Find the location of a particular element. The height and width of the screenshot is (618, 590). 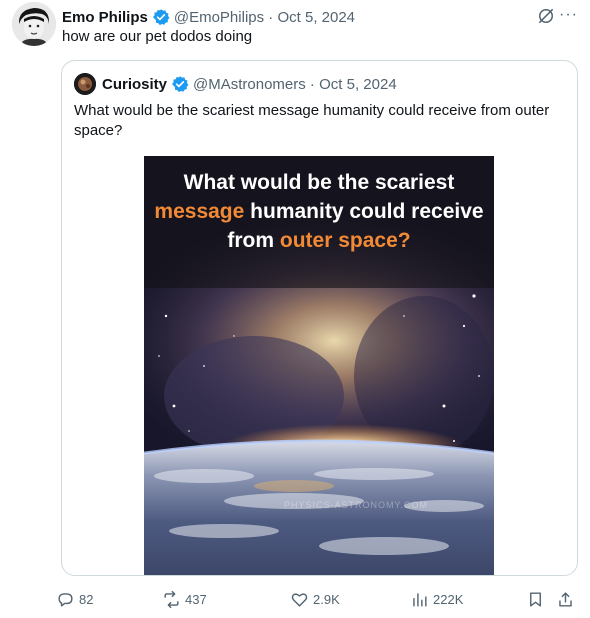

heart-icon is located at coordinates (299, 599).